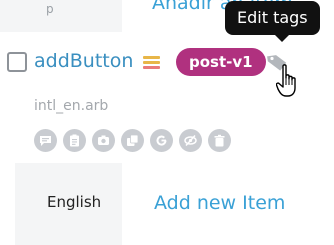 This screenshot has height=245, width=334. What do you see at coordinates (45, 140) in the screenshot?
I see `comment-icon` at bounding box center [45, 140].